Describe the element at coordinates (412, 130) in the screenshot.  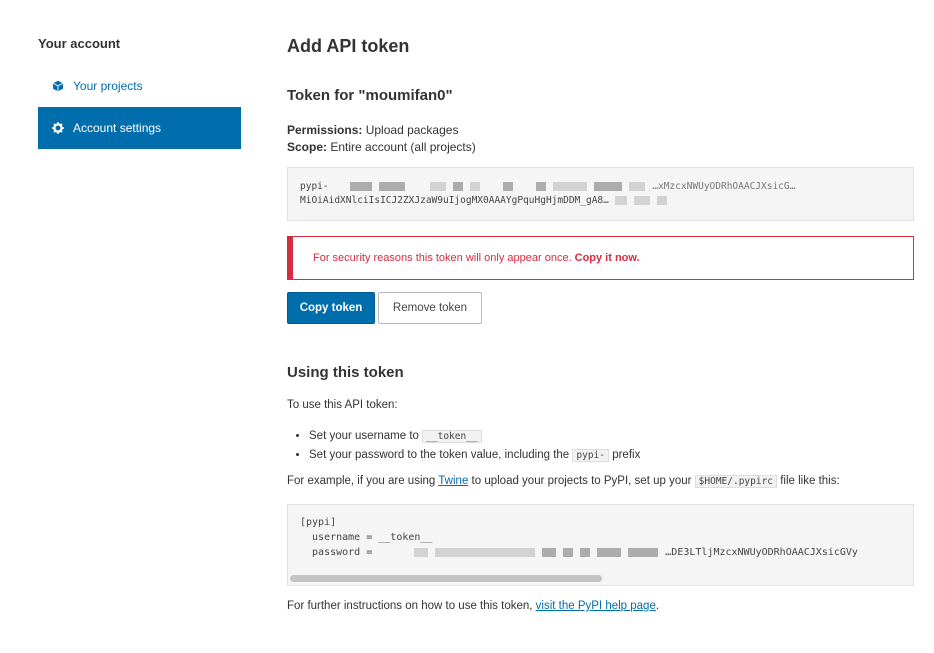
I see `permissions-value: Upload packages` at that location.